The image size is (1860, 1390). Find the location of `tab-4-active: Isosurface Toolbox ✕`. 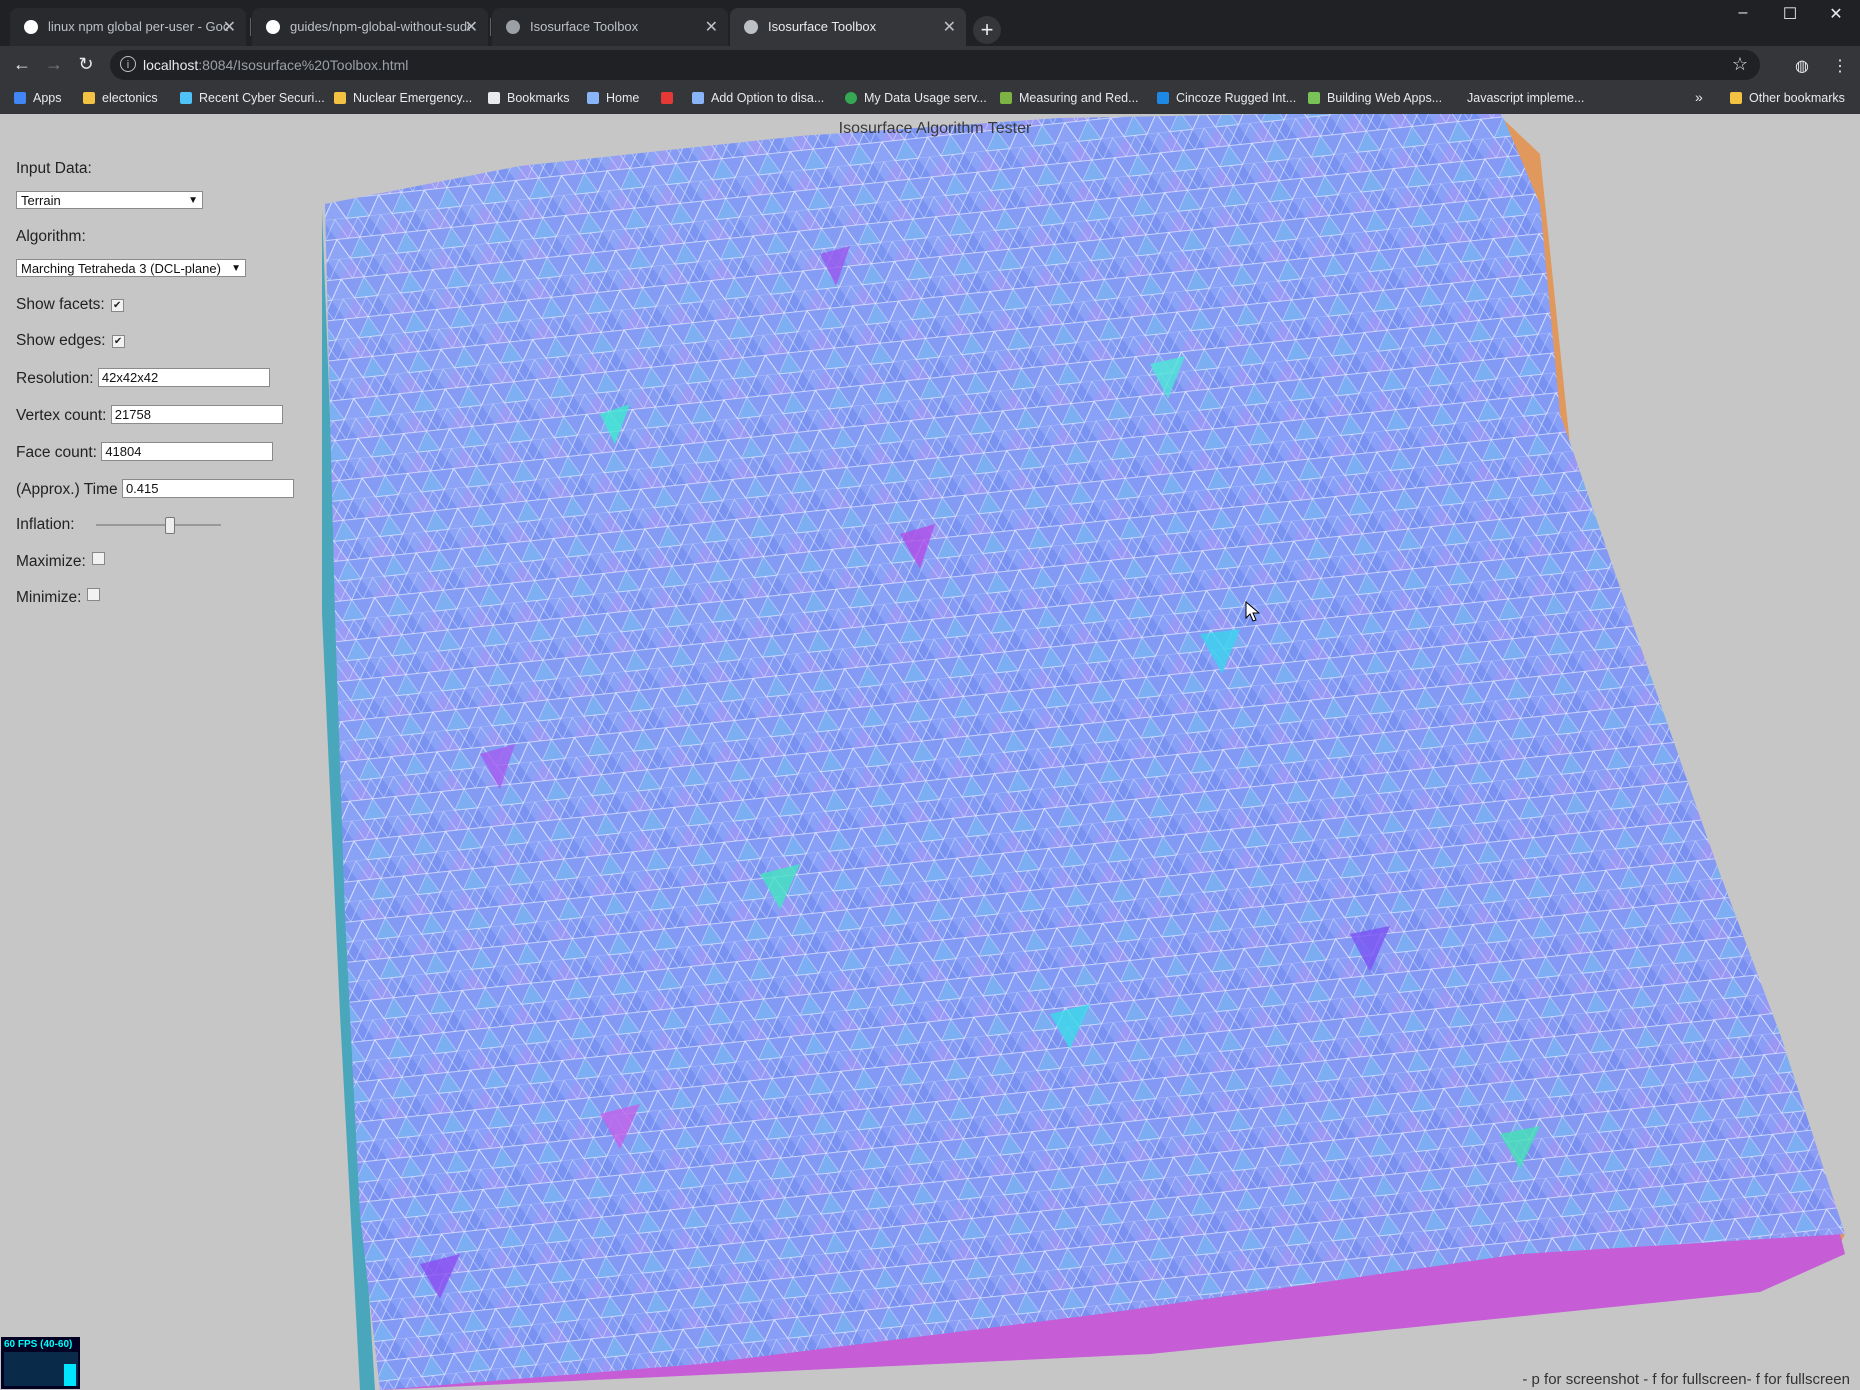

tab-4-active: Isosurface Toolbox ✕ is located at coordinates (848, 27).